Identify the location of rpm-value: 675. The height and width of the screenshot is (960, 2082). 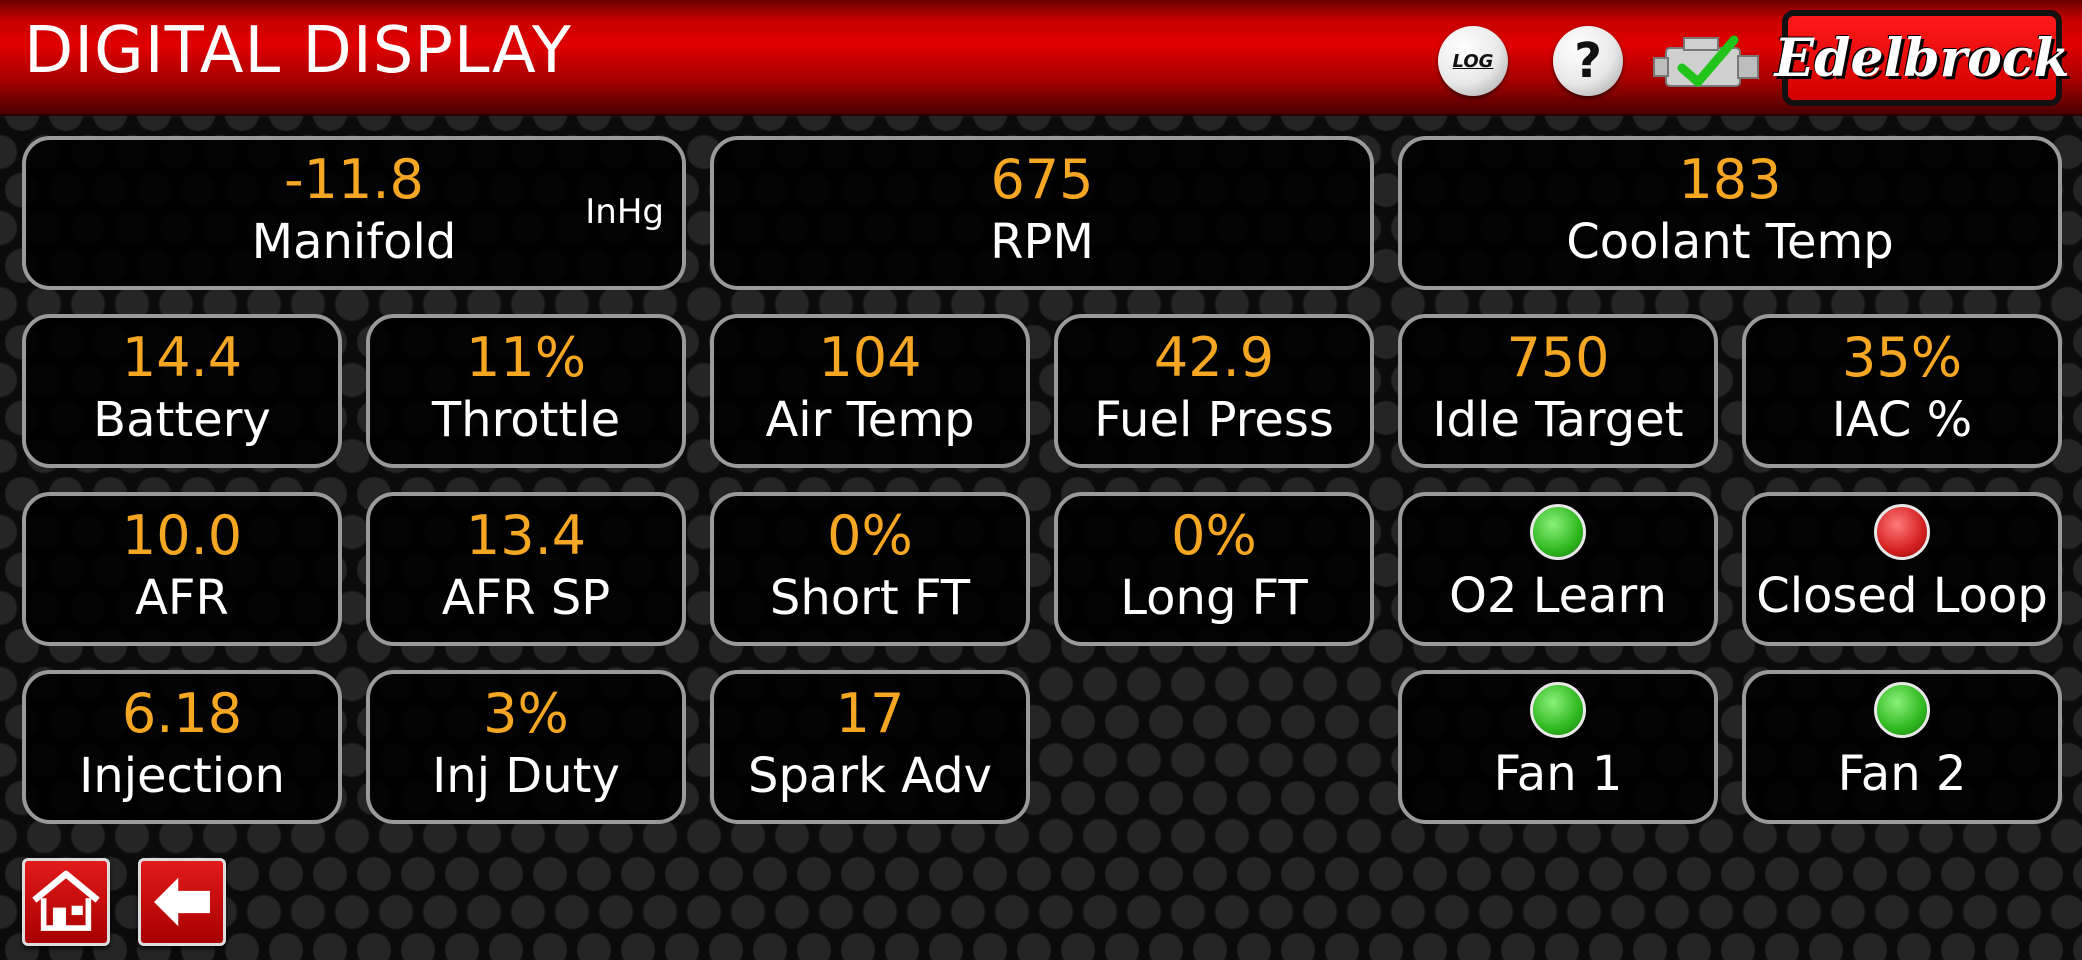
(1042, 179).